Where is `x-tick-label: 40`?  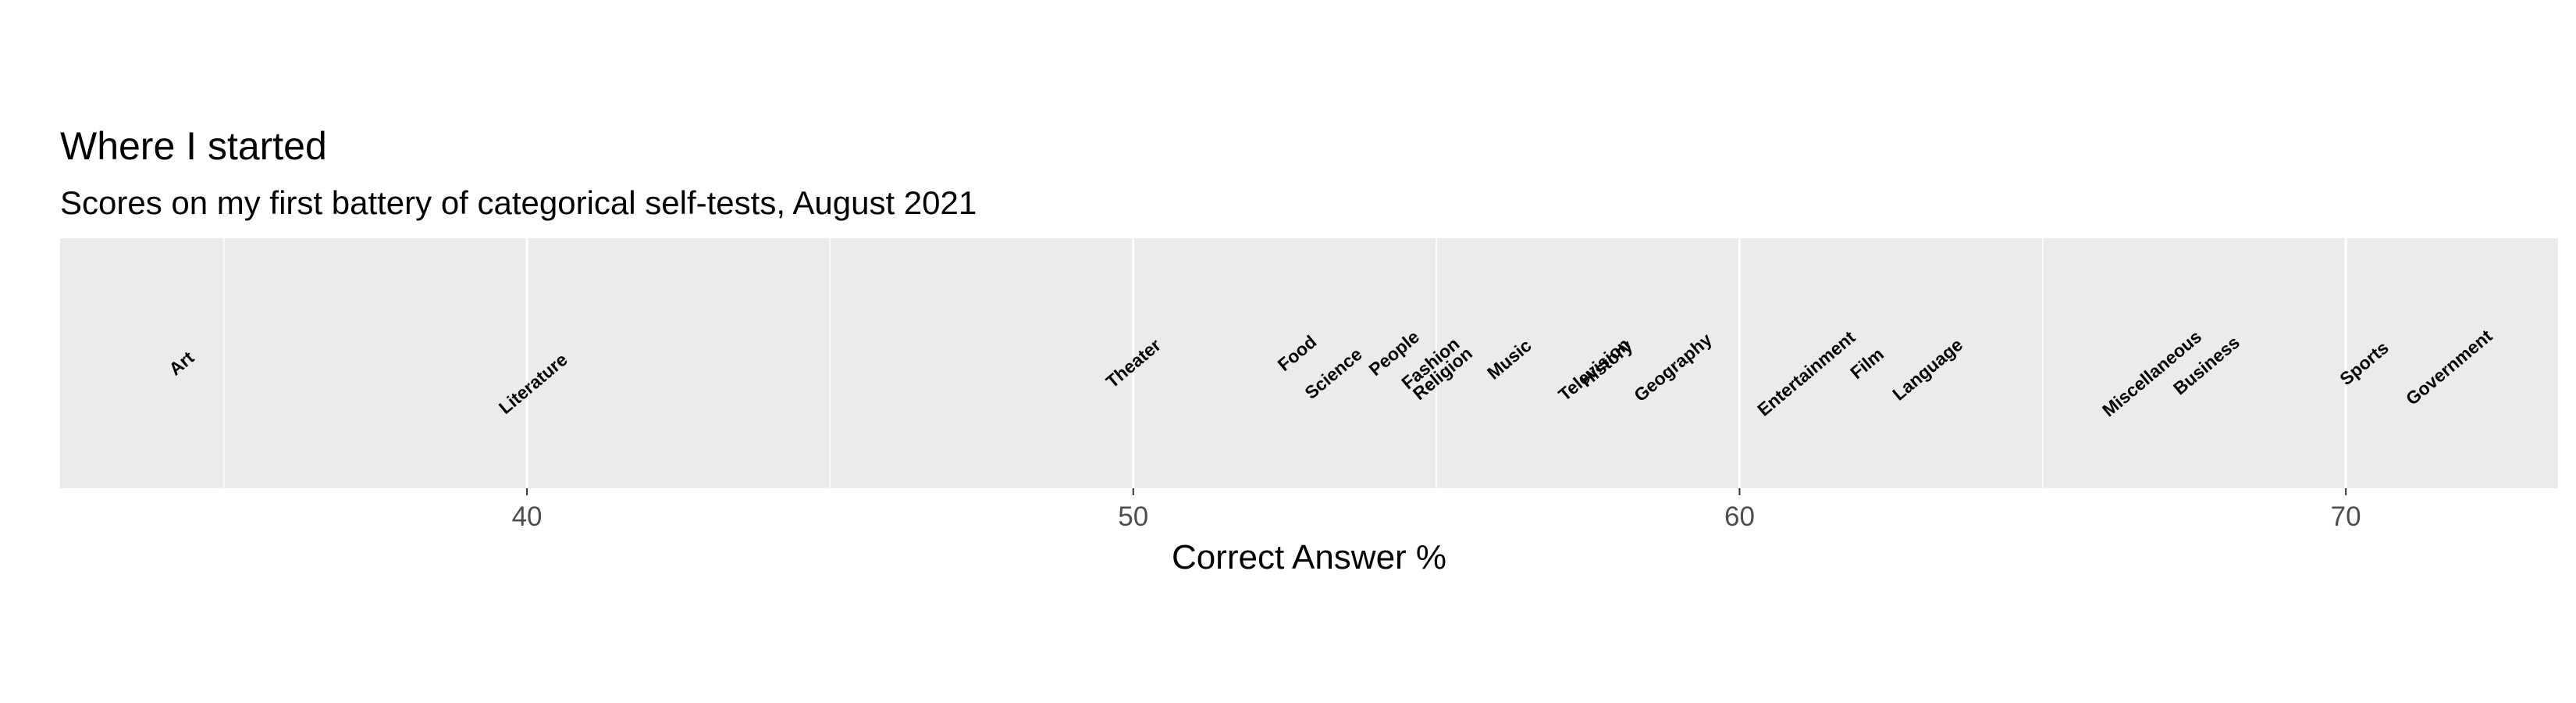
x-tick-label: 40 is located at coordinates (527, 516).